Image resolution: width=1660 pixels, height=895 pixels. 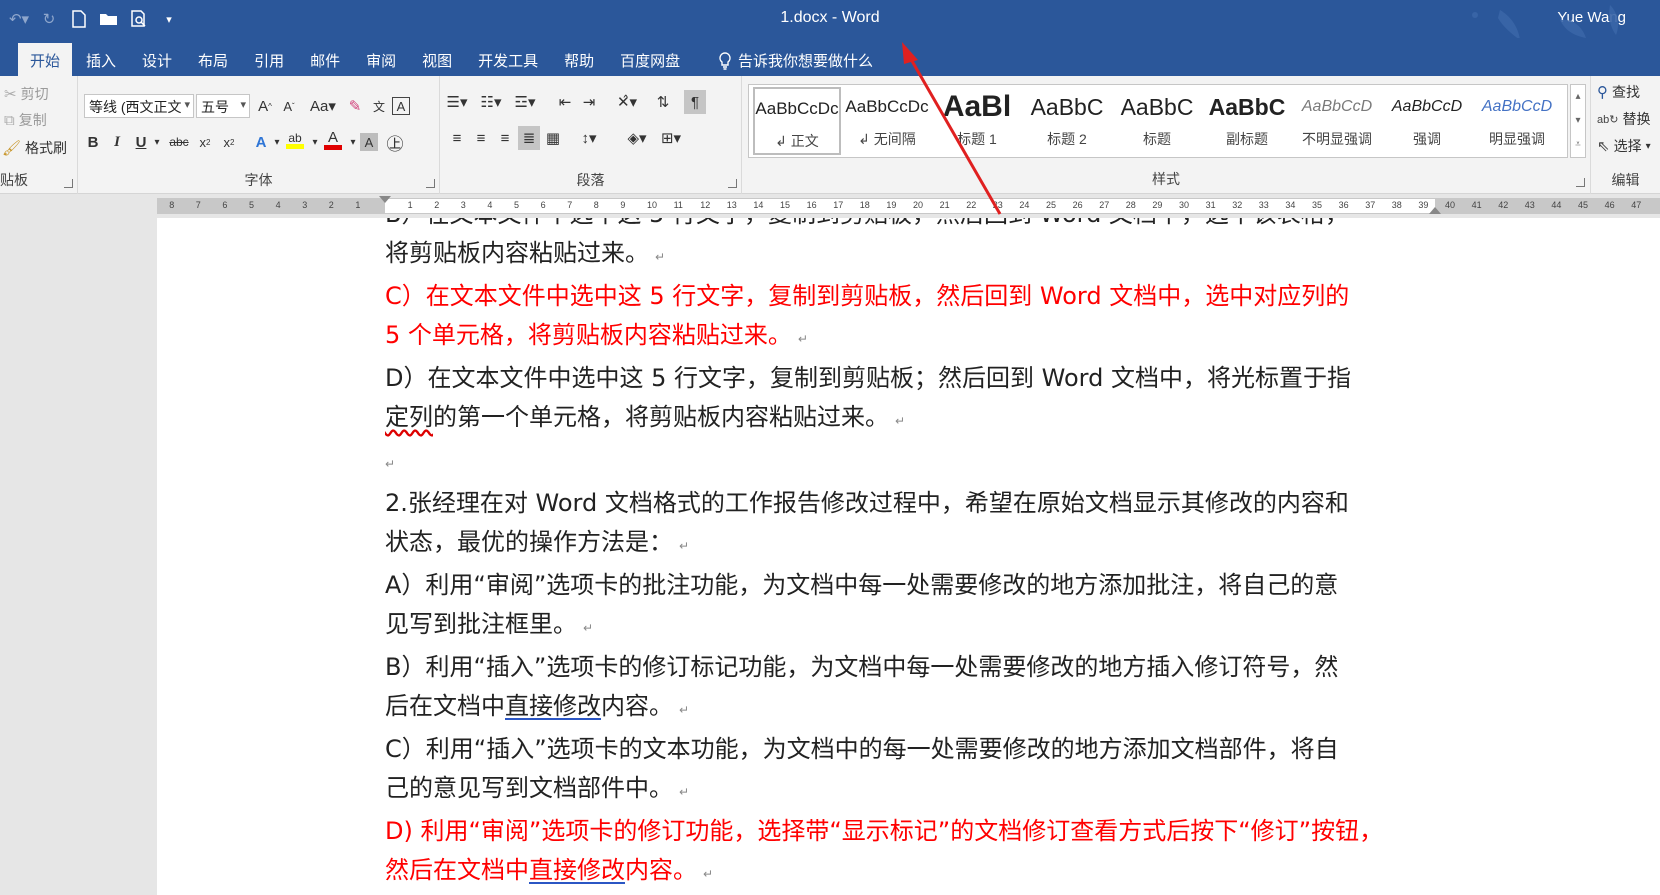 I want to click on find-button: ⚲ 查找, so click(x=1618, y=92).